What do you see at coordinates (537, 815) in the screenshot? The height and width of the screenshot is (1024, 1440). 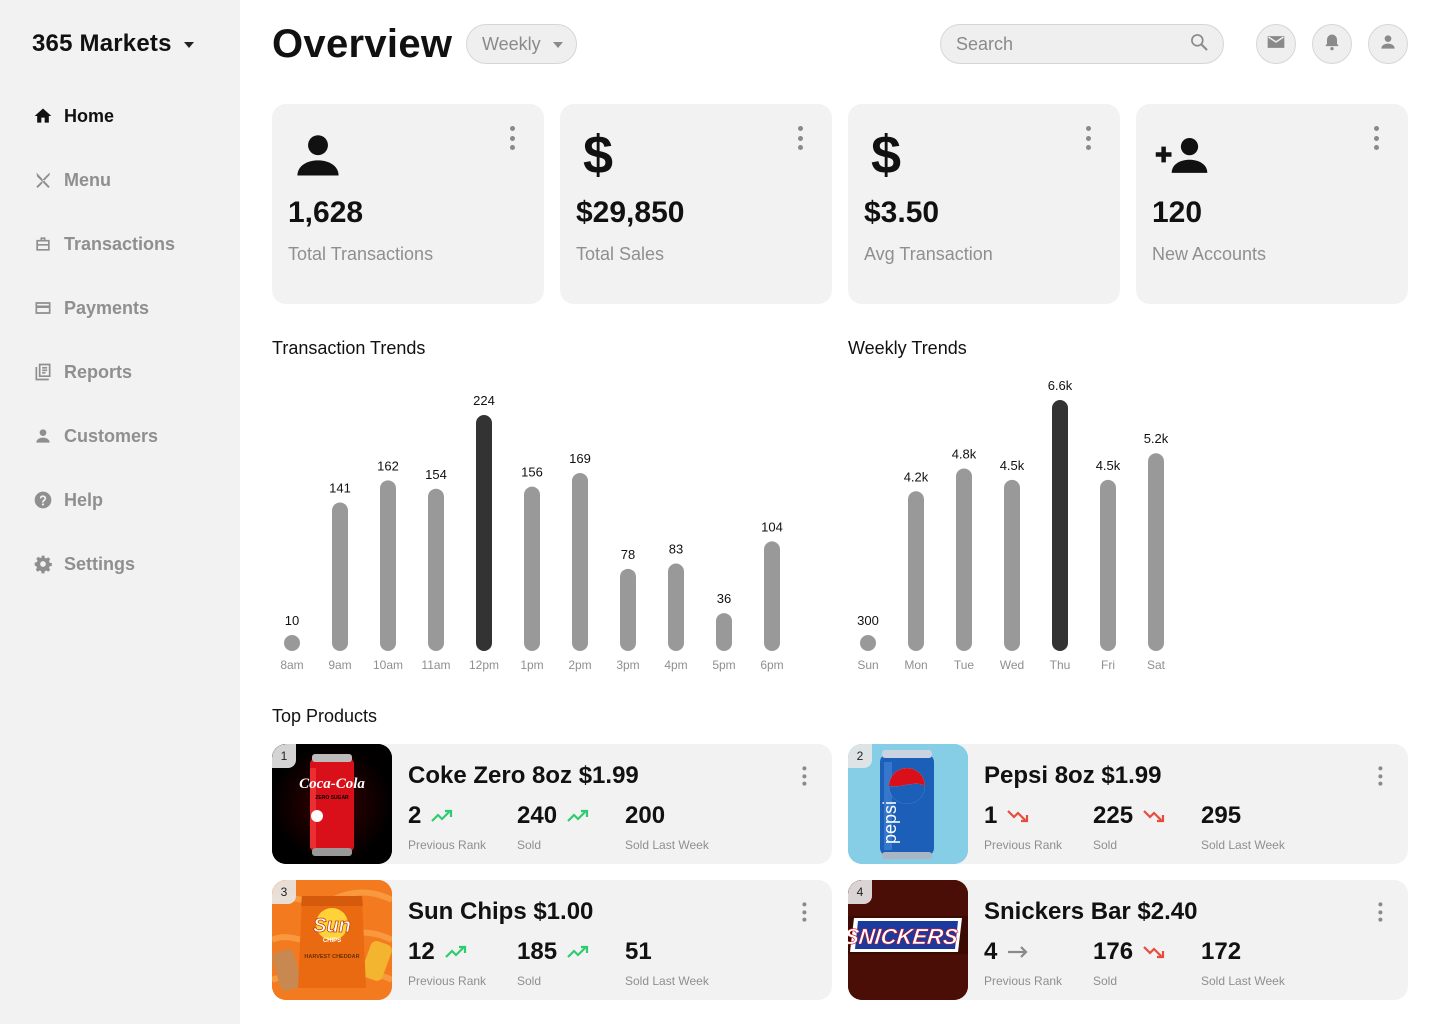 I see `sold-value: 240` at bounding box center [537, 815].